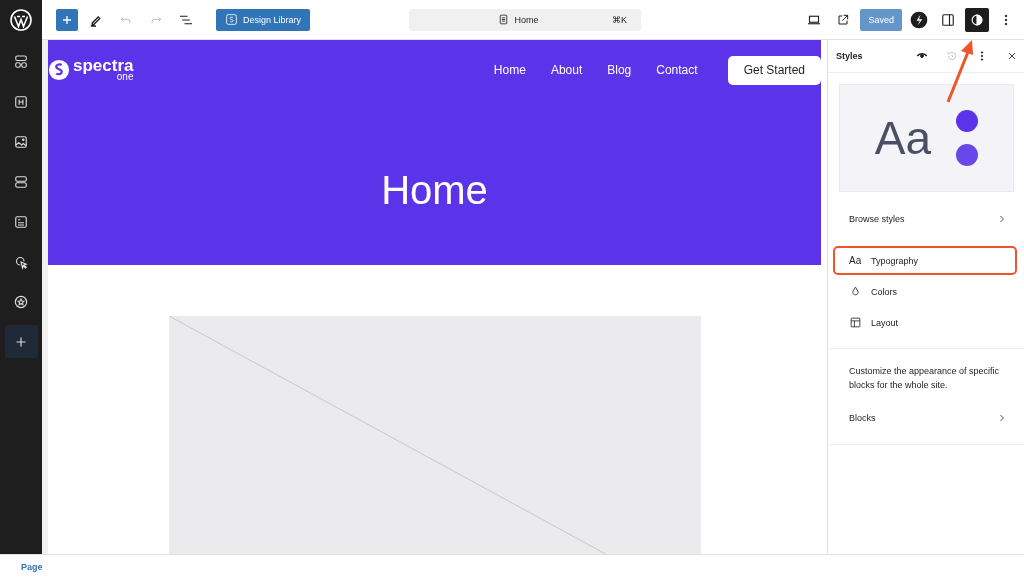 This screenshot has height=578, width=1024. Describe the element at coordinates (67, 19) in the screenshot. I see `add-block-button` at that location.